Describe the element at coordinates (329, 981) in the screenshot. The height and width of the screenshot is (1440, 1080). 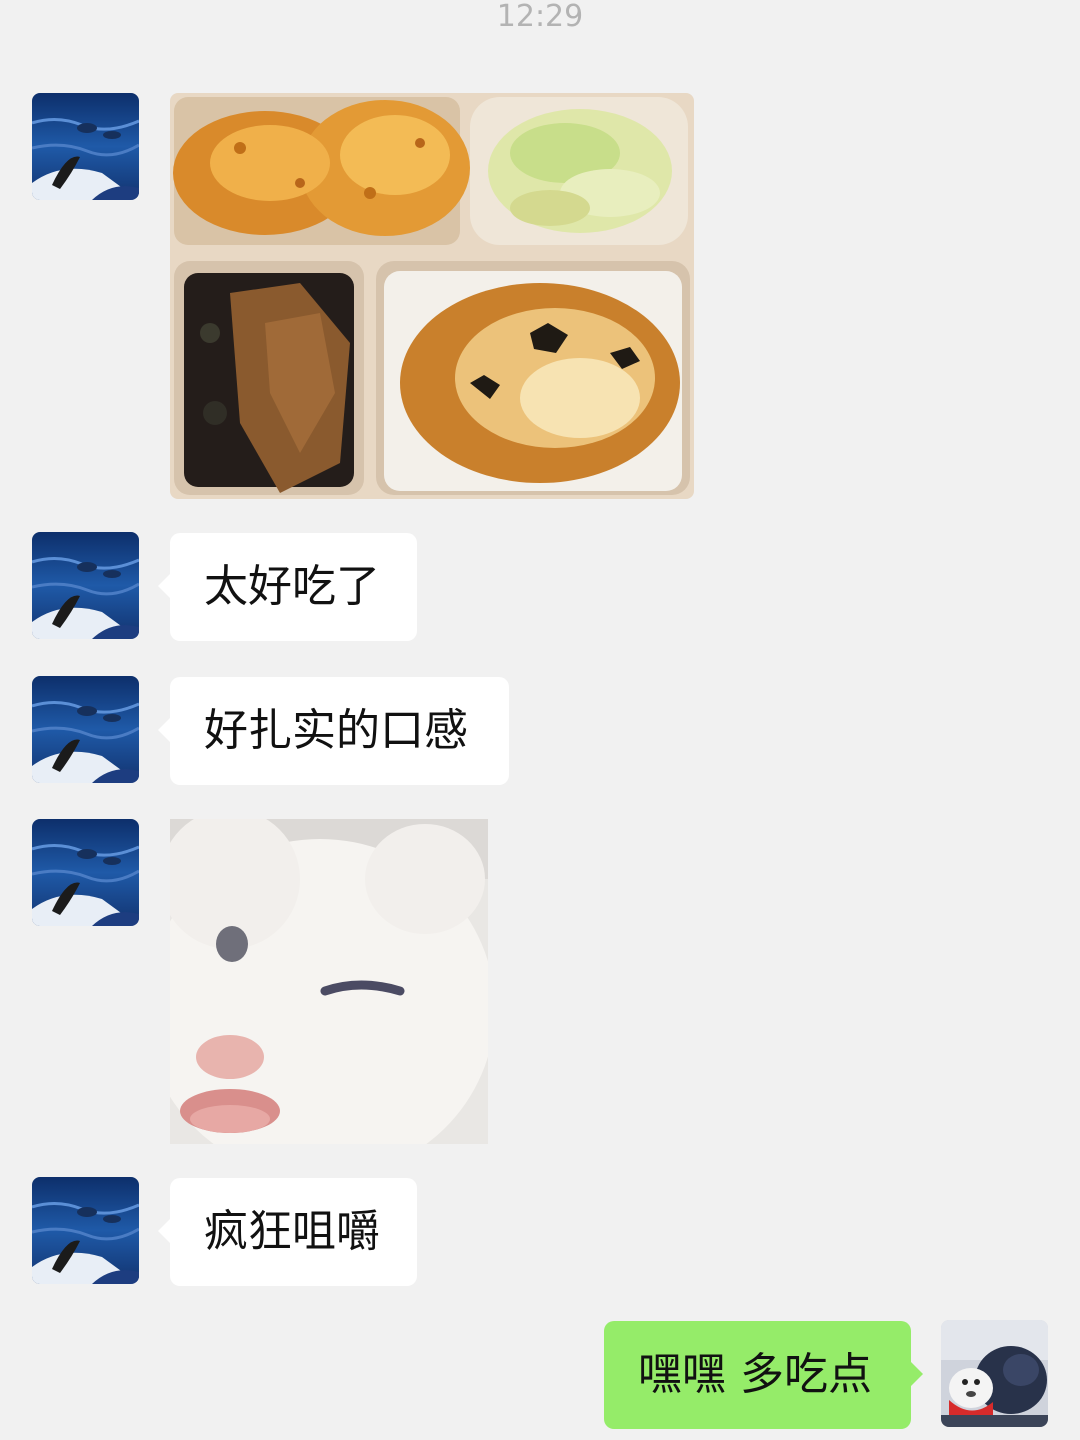
I see `cat-sticker` at that location.